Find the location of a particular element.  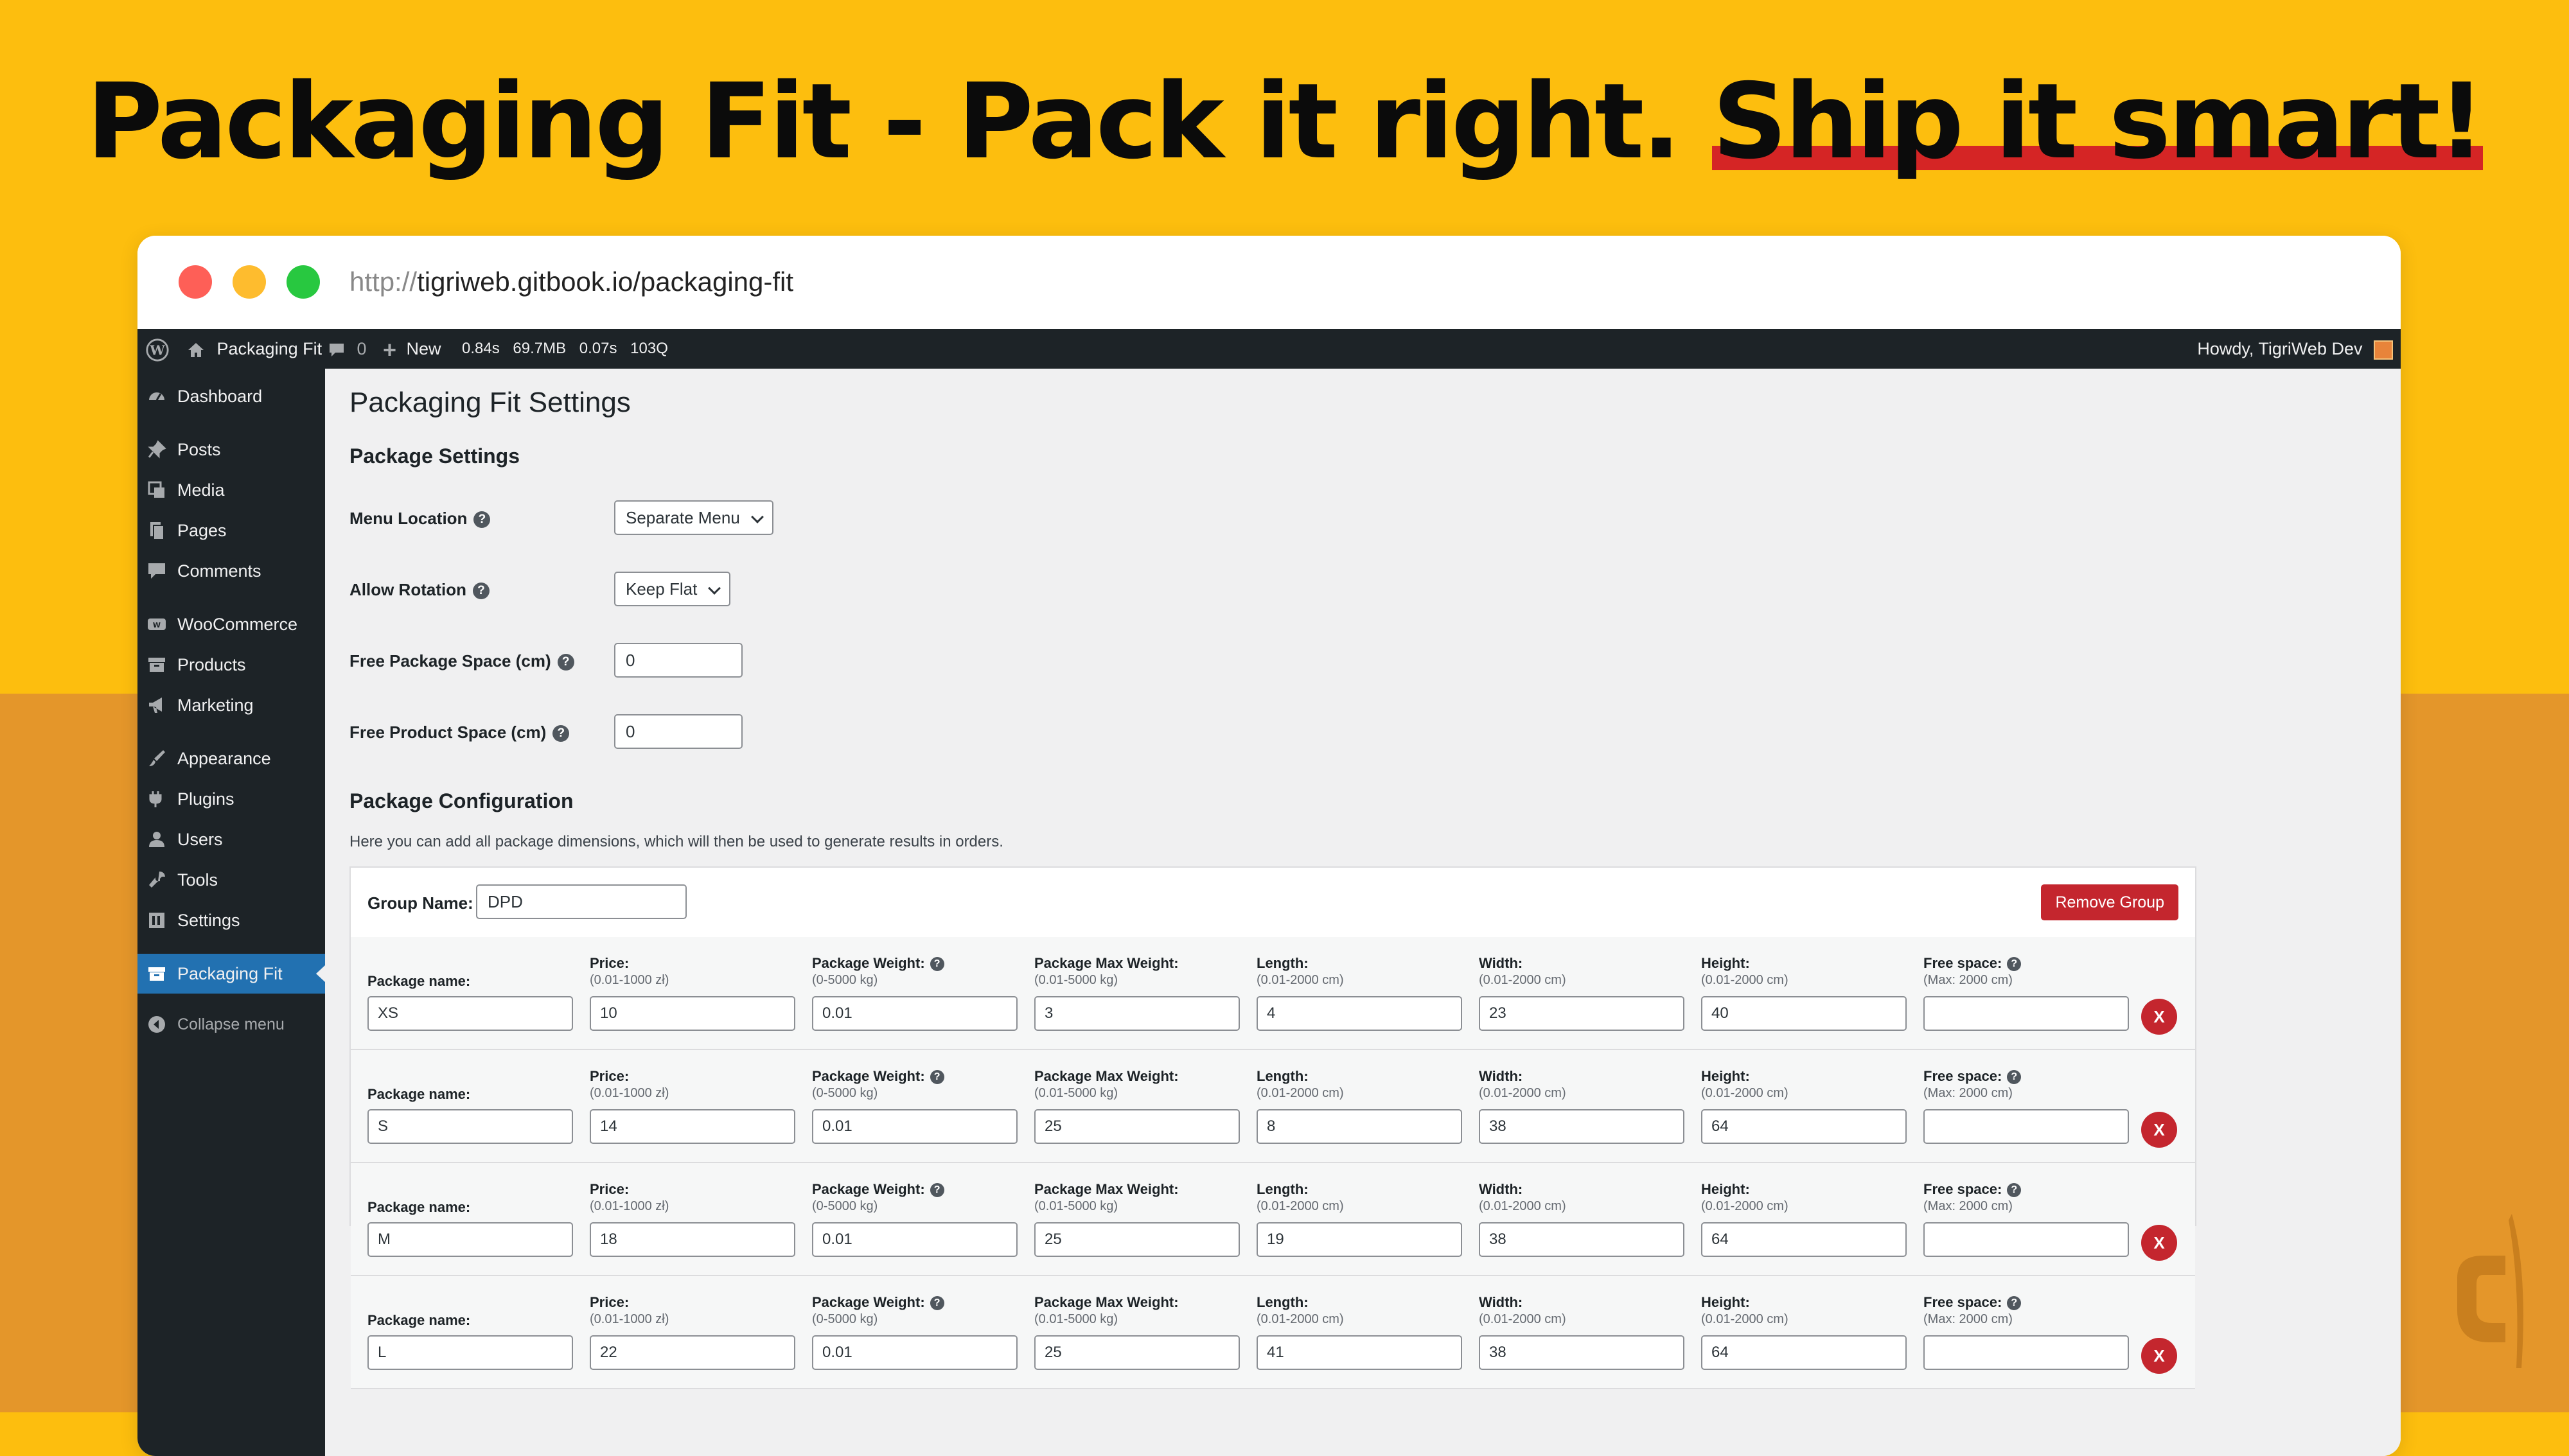

column-label: Width: is located at coordinates (1501, 963).